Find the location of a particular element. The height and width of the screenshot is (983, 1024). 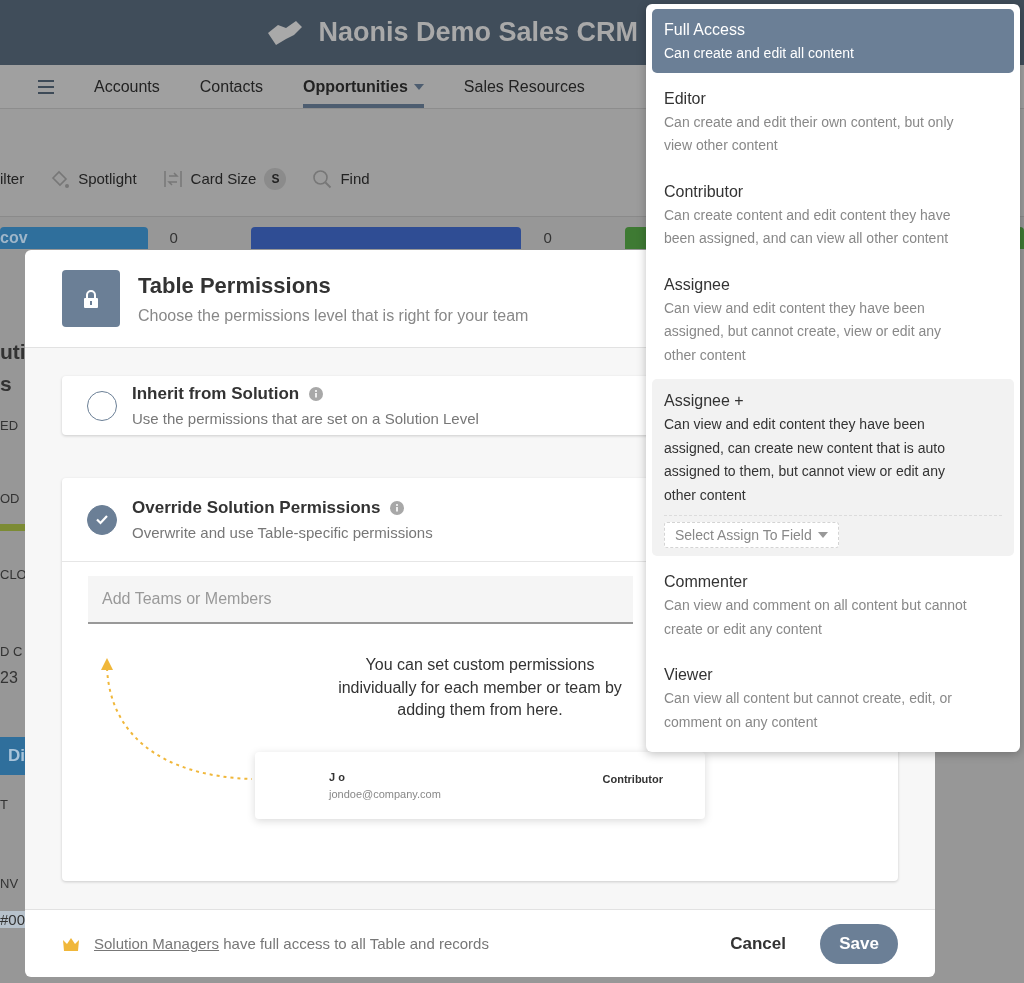

role-option: Editor Can create and edit their own content, but only view other content is located at coordinates (833, 121).